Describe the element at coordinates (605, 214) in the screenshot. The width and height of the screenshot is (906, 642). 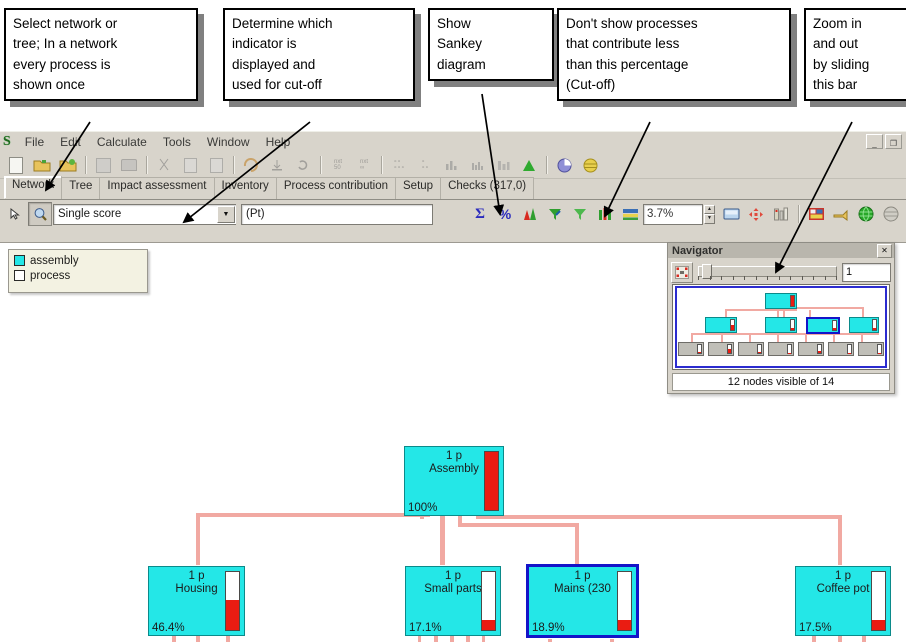
I see `bars-icon` at that location.